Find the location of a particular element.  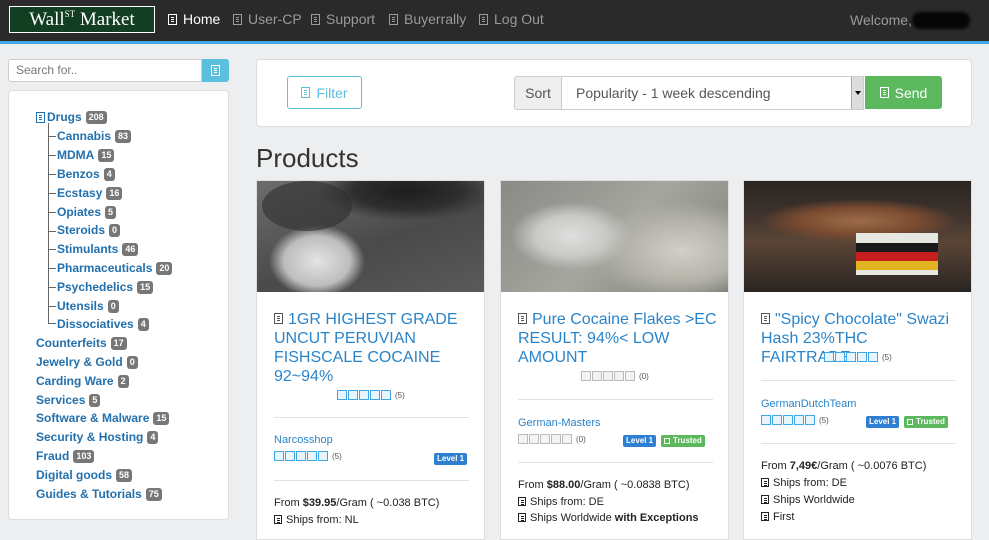

category-jewelry-gold: Jewelry & Gold 0 is located at coordinates (87, 362).